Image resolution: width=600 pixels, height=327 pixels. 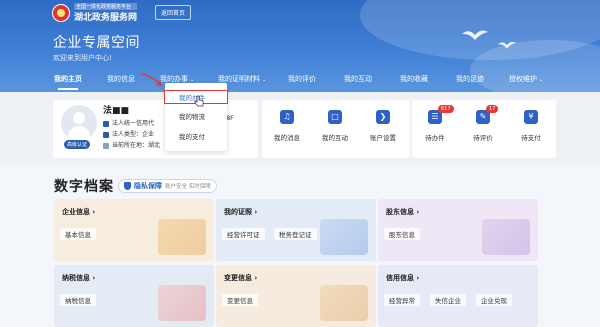 What do you see at coordinates (82, 58) in the screenshot?
I see `welcome-text: 欢迎来到用户中心!` at bounding box center [82, 58].